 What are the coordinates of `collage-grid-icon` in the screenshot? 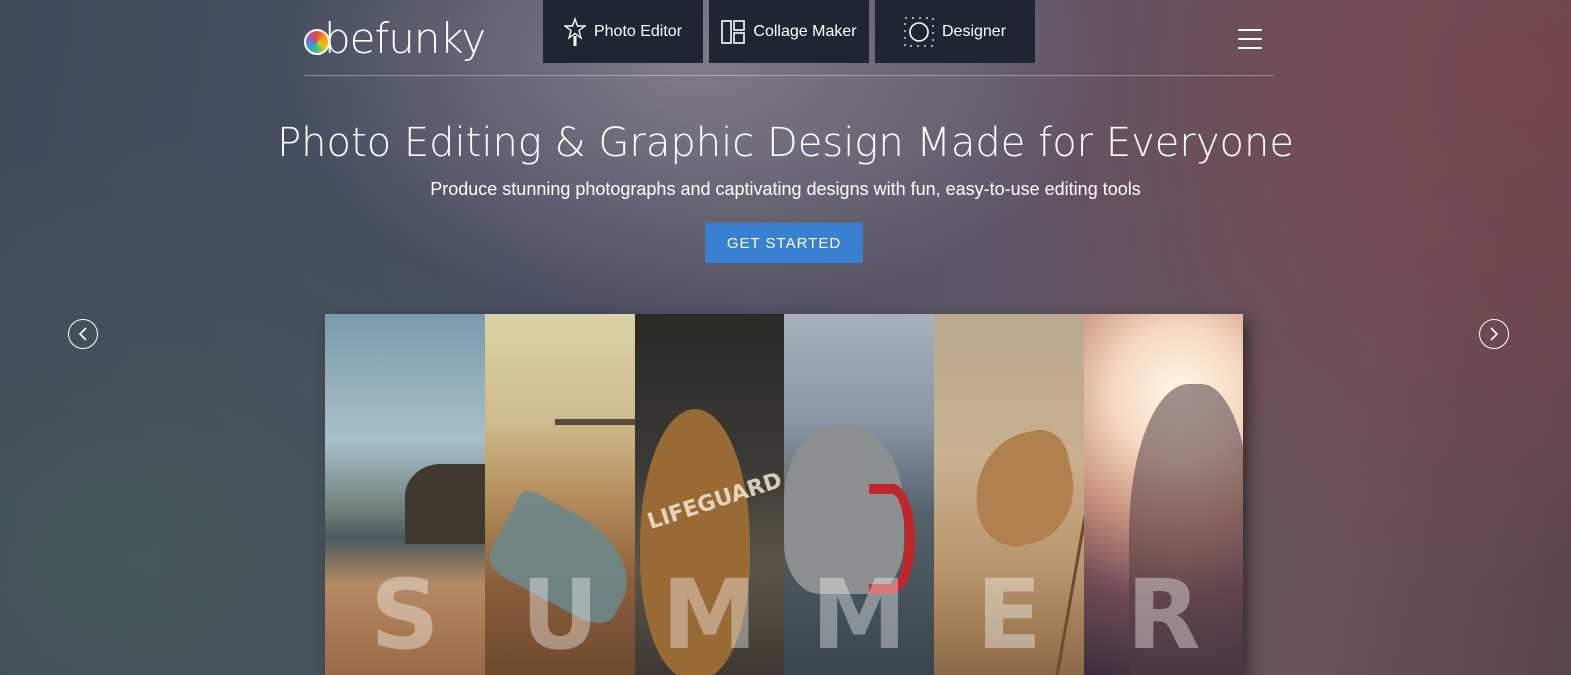 It's located at (733, 31).